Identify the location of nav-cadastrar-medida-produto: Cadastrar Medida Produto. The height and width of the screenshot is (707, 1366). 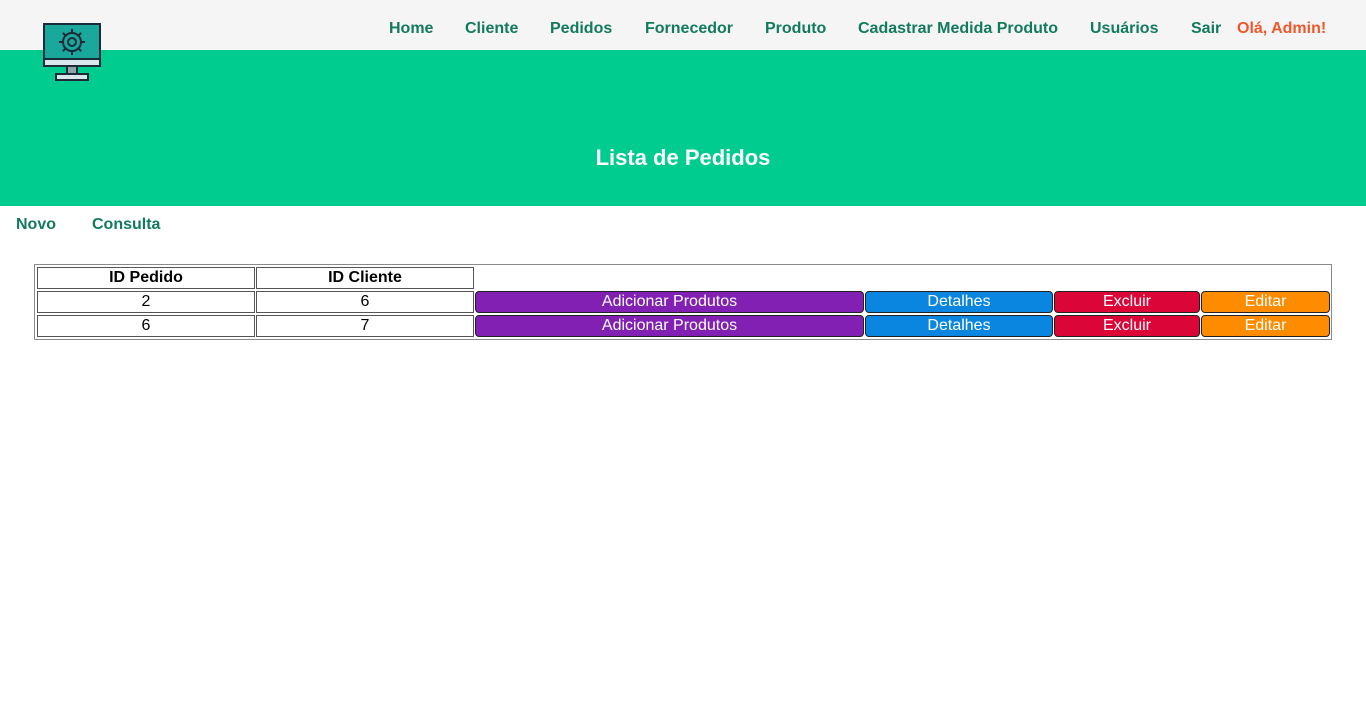
(958, 29).